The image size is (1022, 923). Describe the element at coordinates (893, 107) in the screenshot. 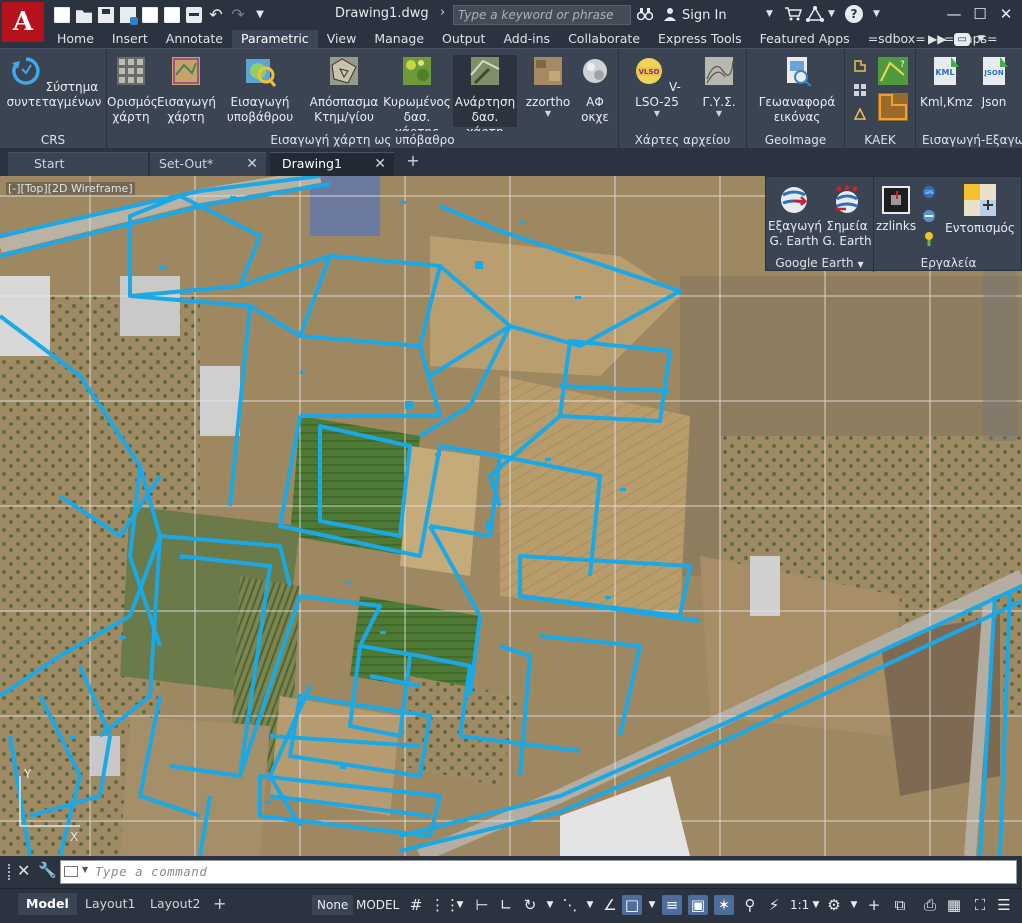

I see `kaek-parcels-icon` at that location.